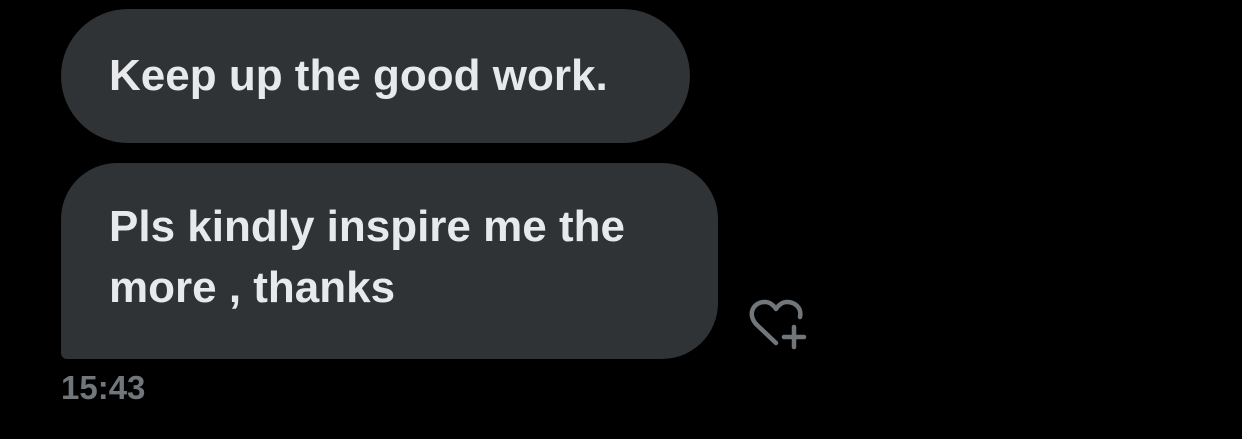  What do you see at coordinates (367, 257) in the screenshot?
I see `message-text: Pls kindly inspire me the more , thanks` at bounding box center [367, 257].